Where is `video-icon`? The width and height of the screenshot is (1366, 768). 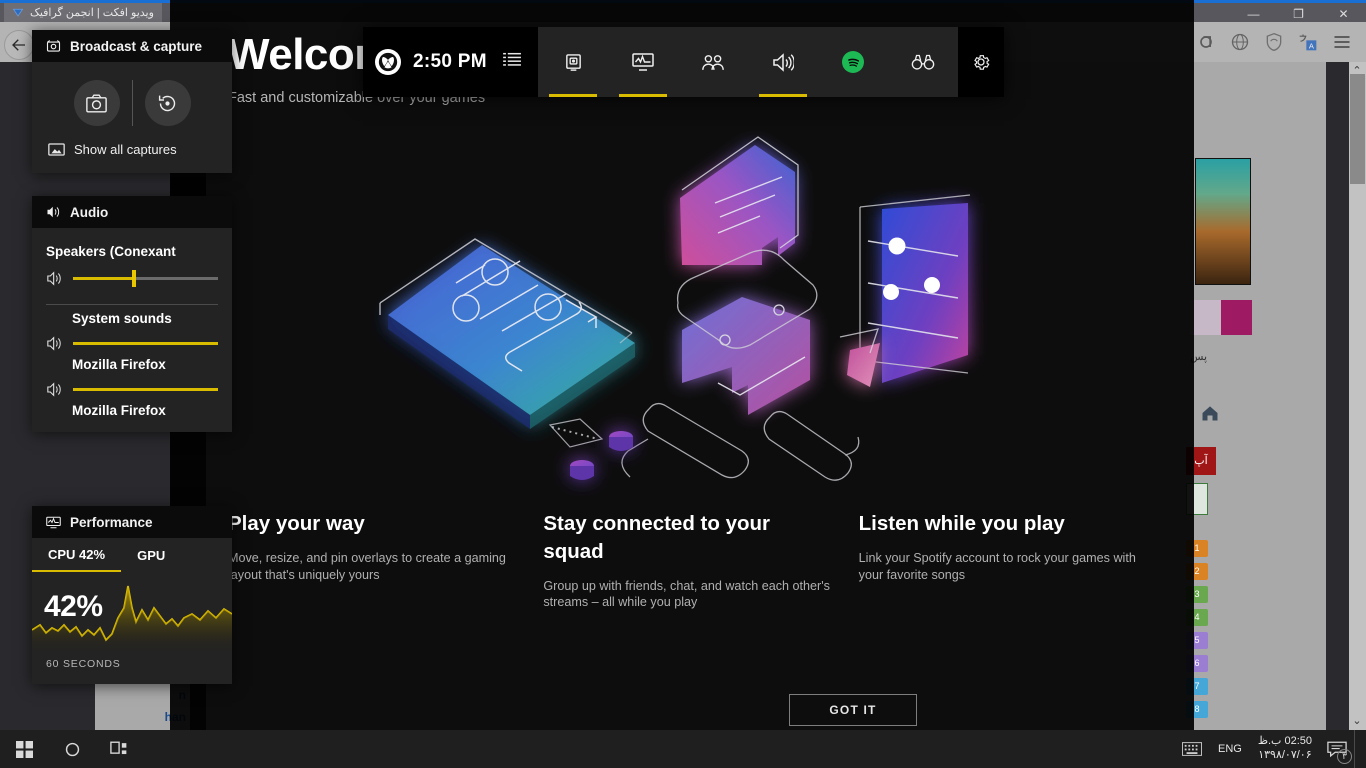
video-icon is located at coordinates (18, 12).